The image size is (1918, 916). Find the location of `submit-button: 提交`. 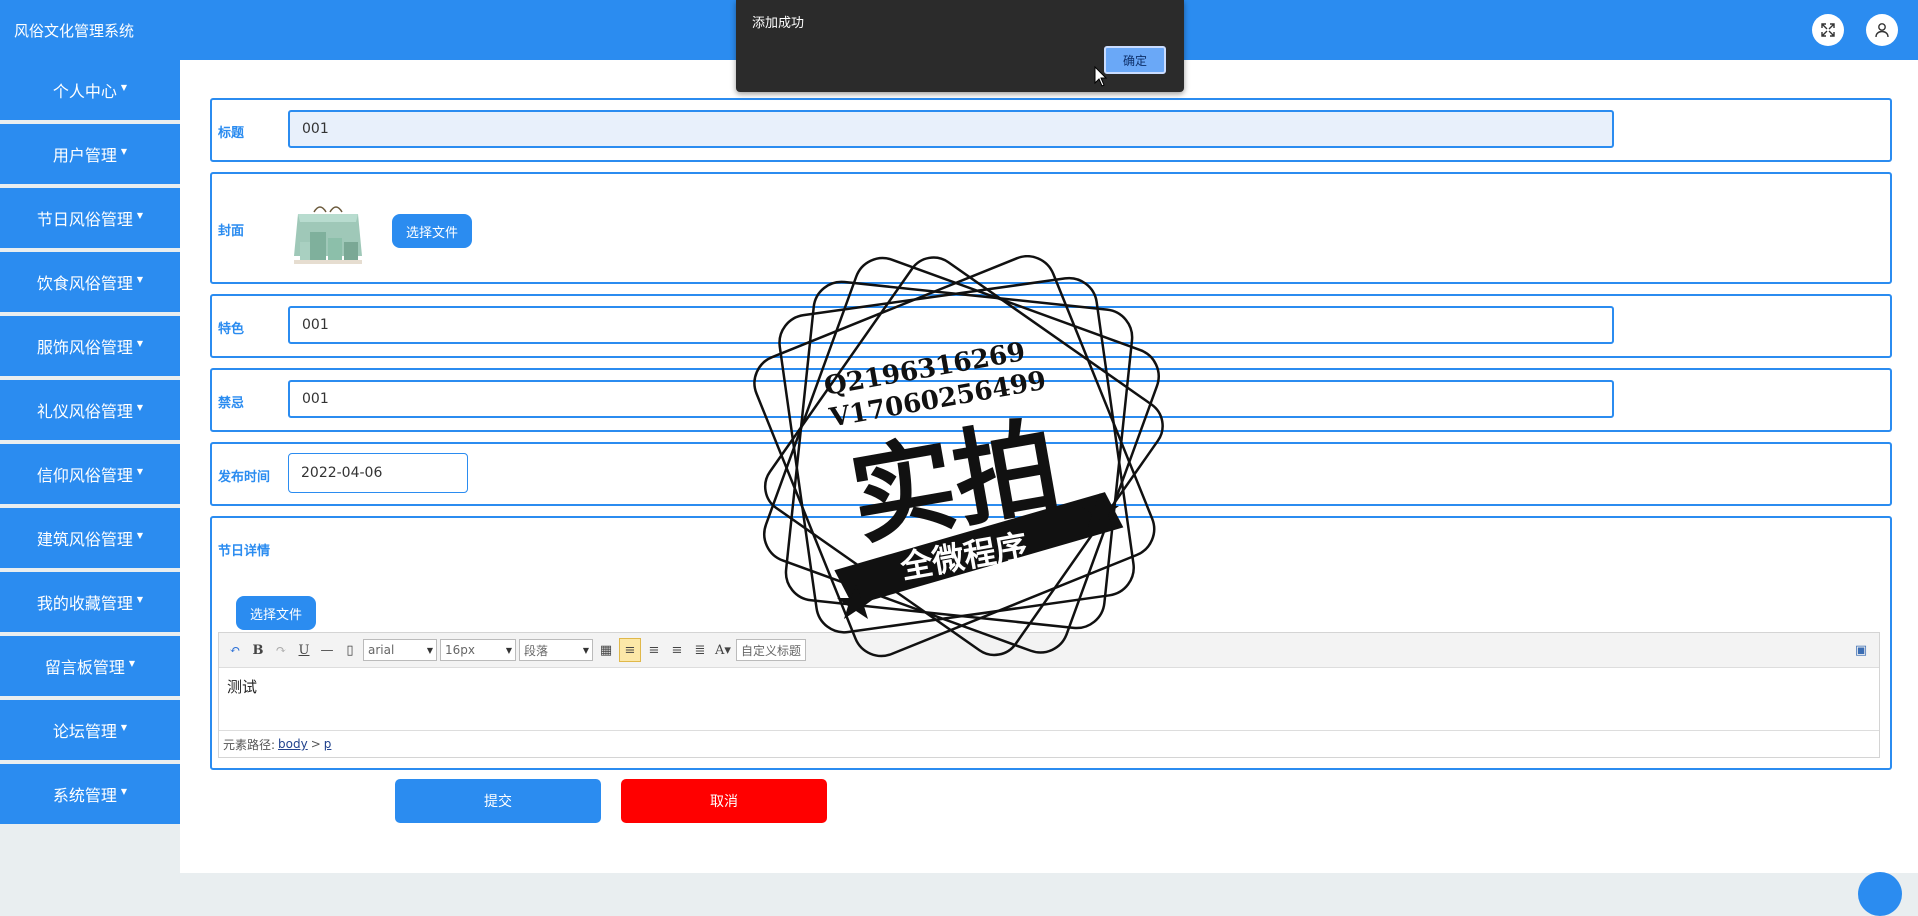

submit-button: 提交 is located at coordinates (498, 801).